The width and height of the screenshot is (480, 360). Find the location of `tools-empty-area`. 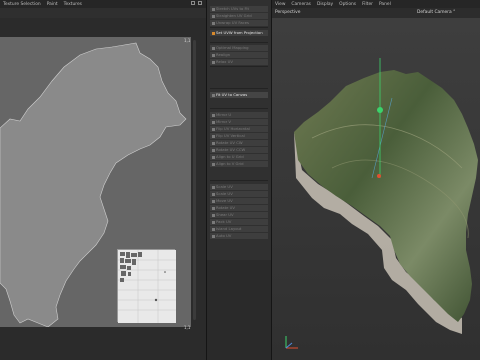

tools-empty-area is located at coordinates (239, 310).